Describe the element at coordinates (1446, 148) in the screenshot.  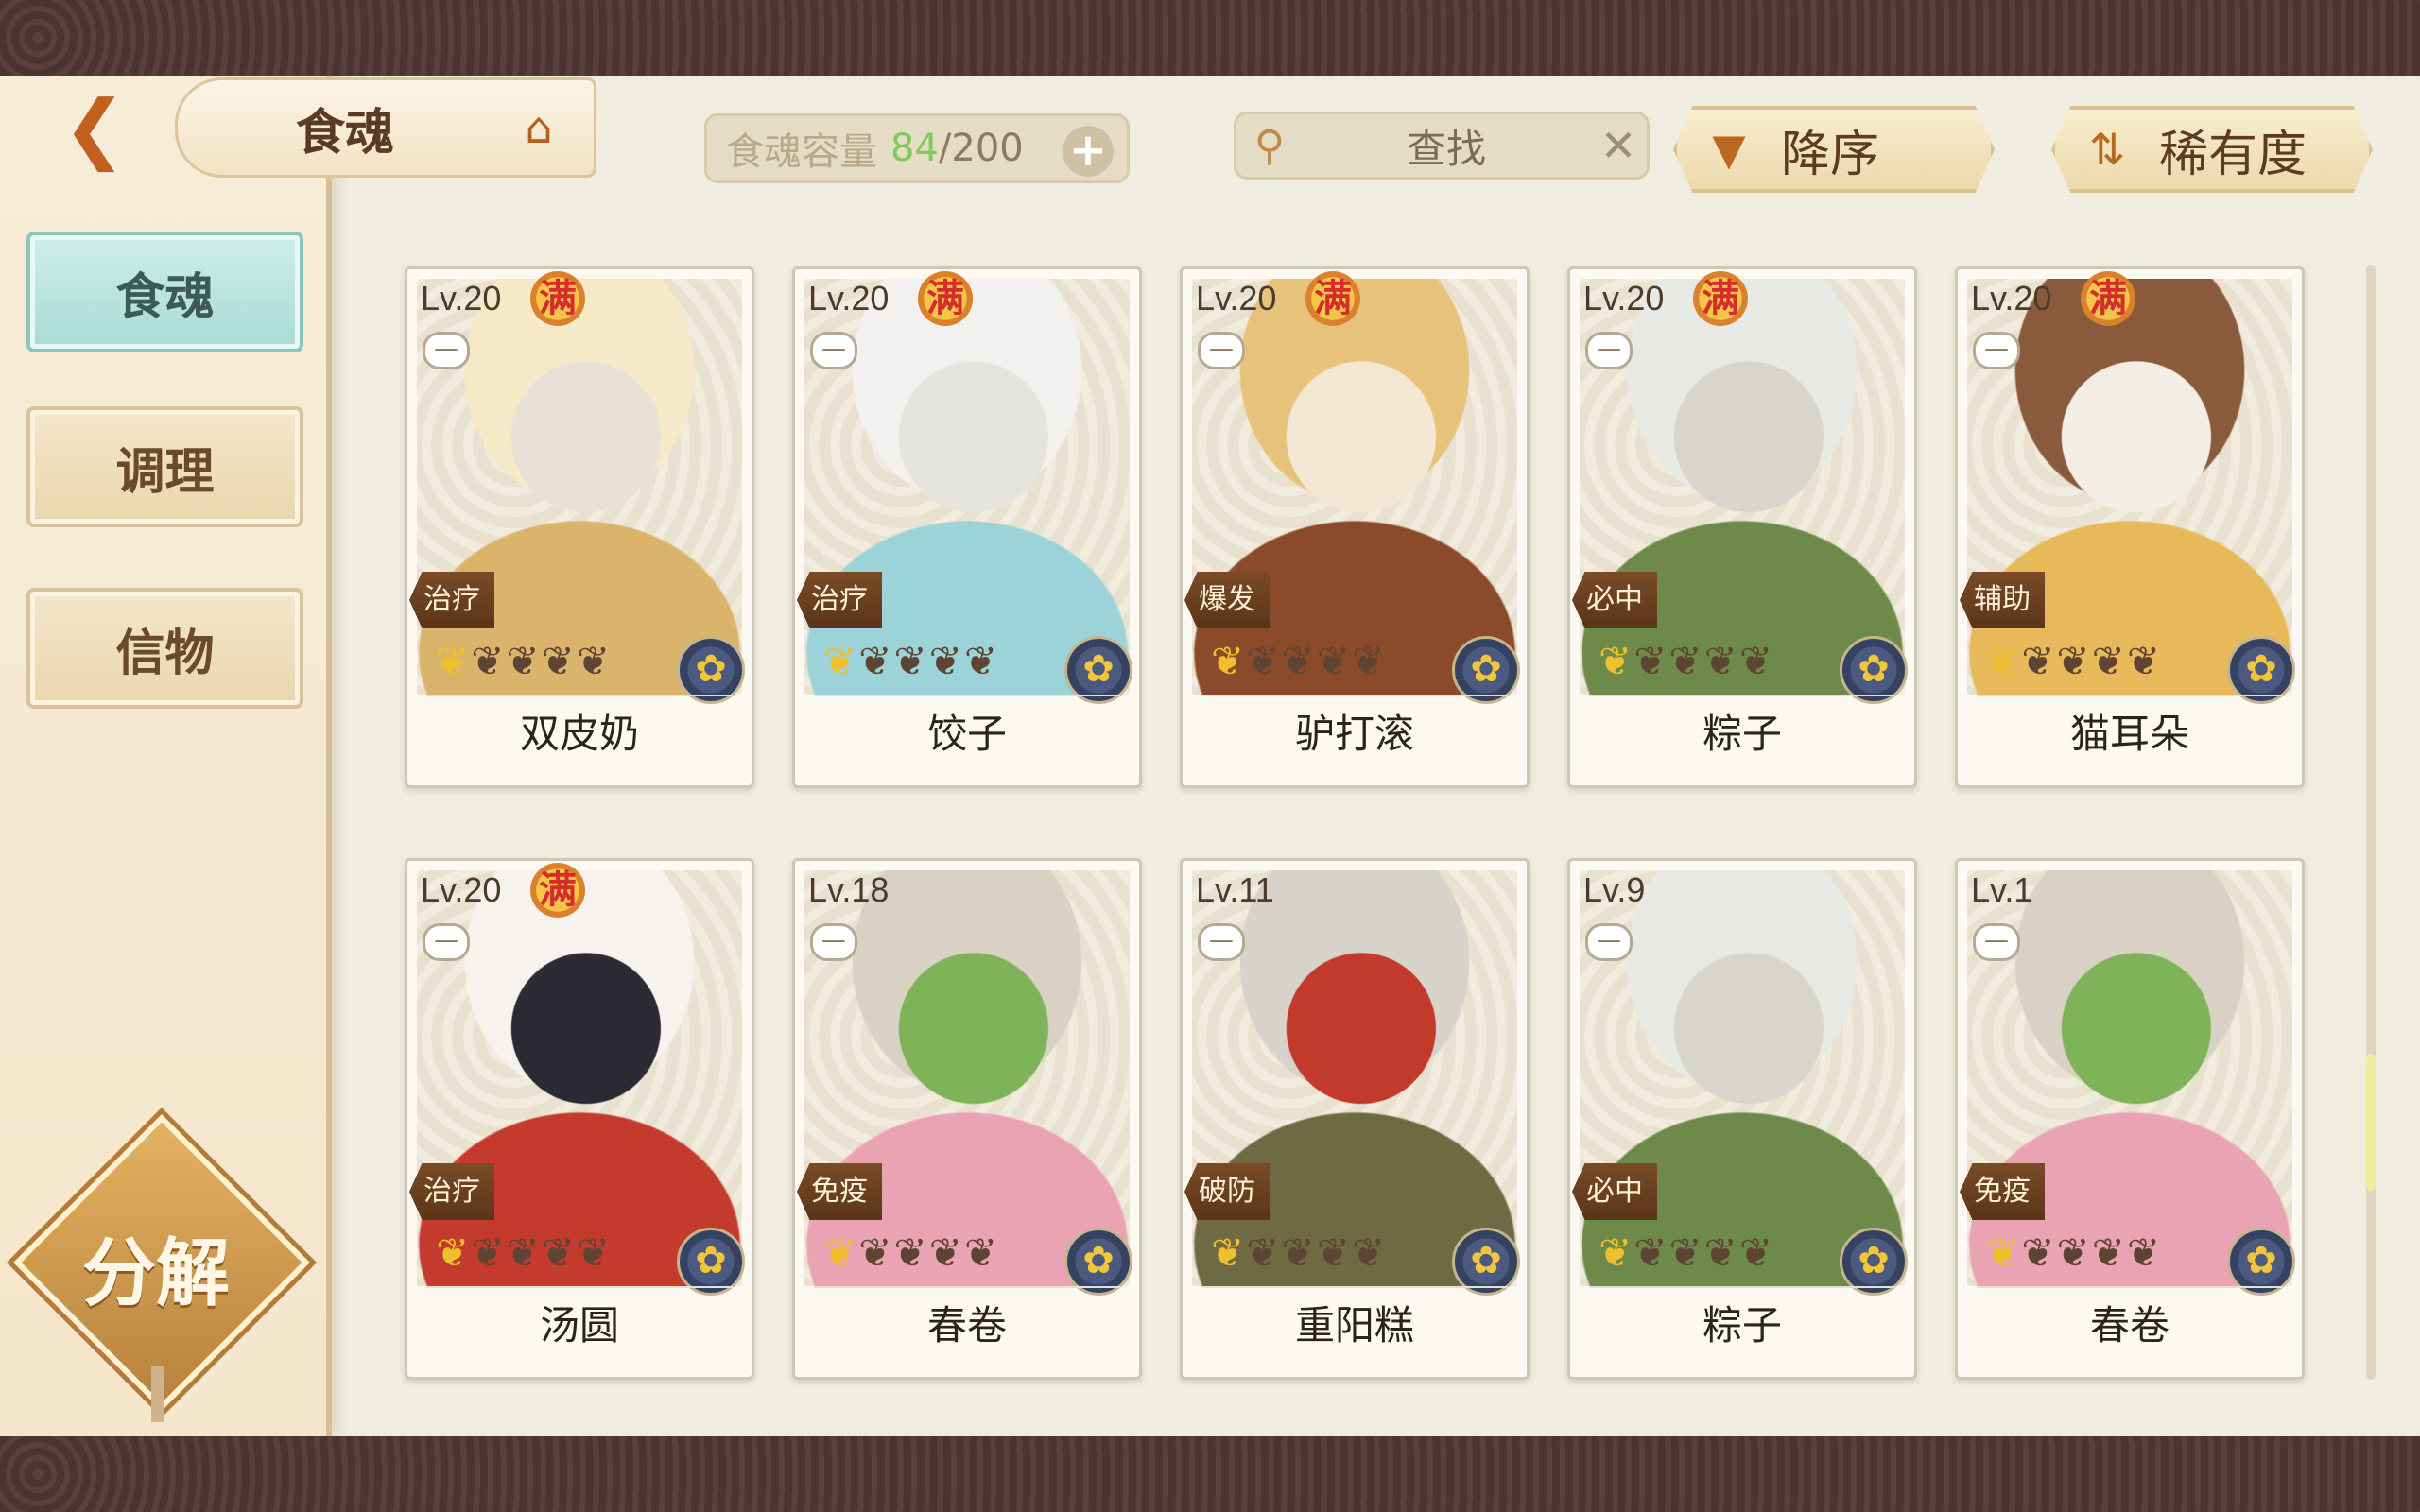
I see `search-label: 查找` at that location.